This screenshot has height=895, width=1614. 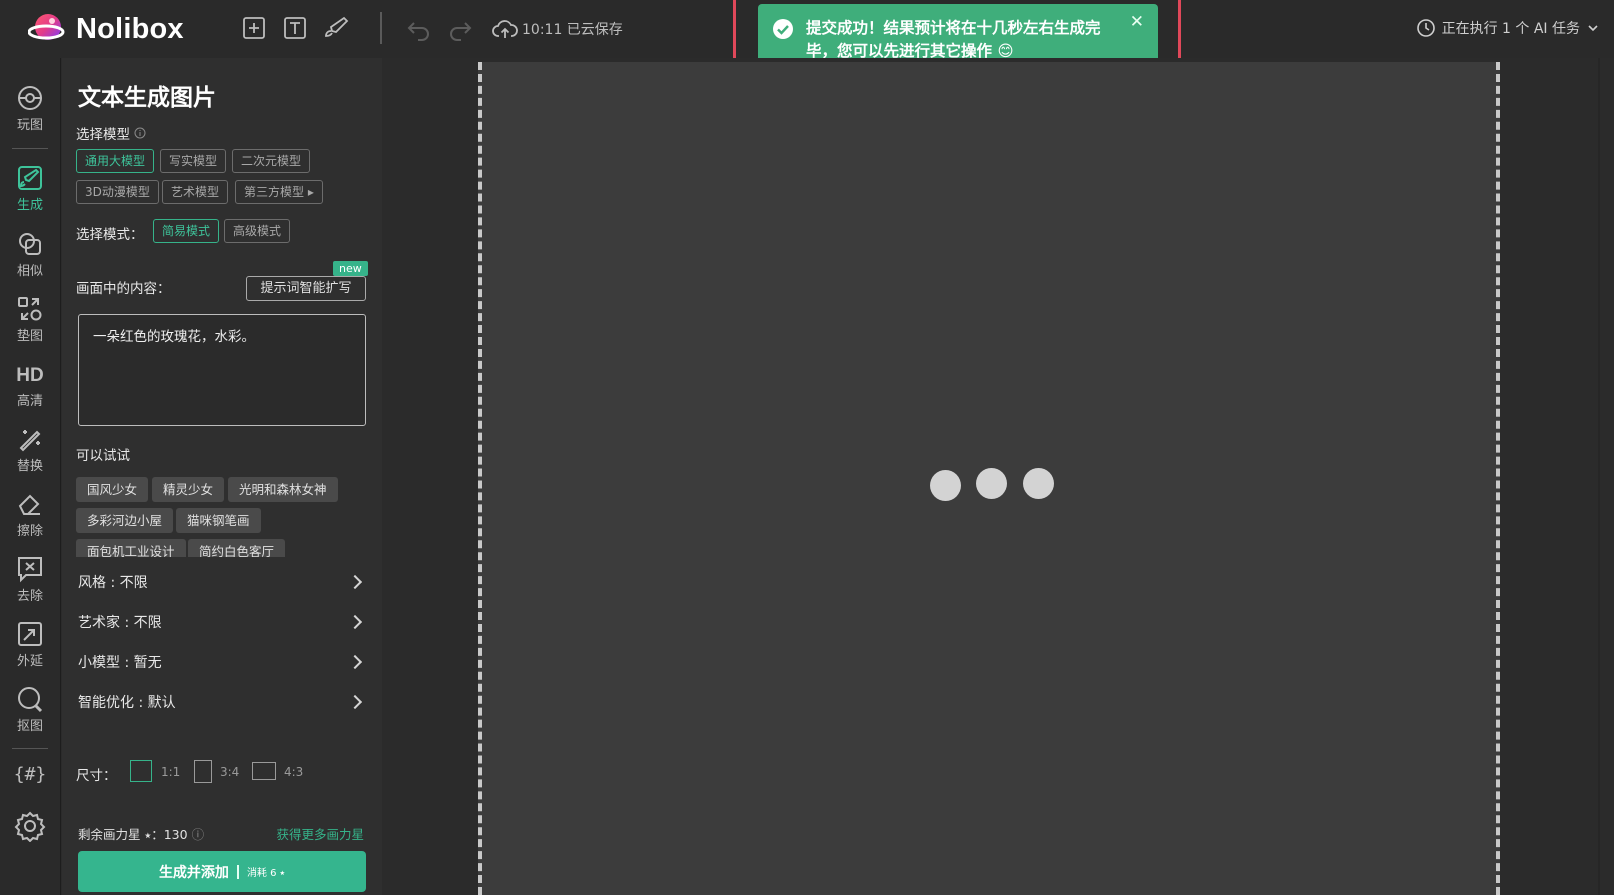 I want to click on model-chip-3d: 3D动漫模型, so click(x=117, y=192).